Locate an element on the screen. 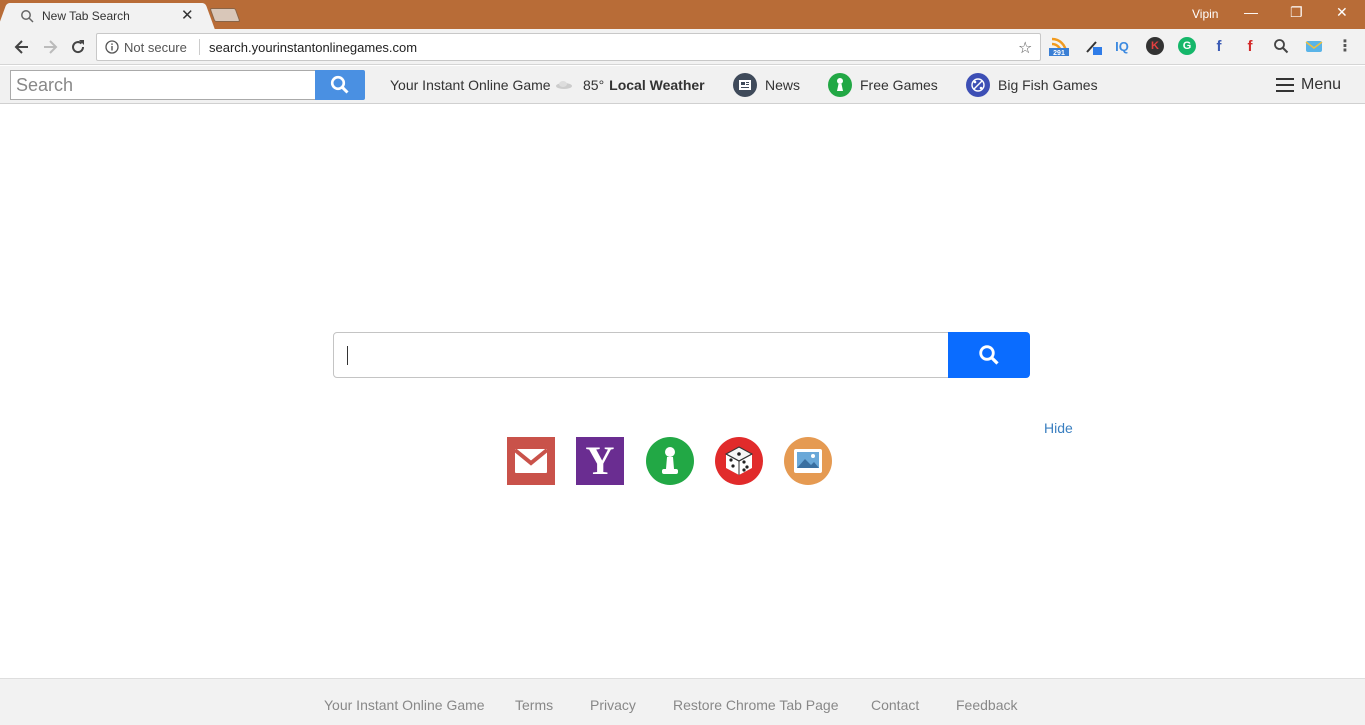  iq-extension-icon: IQ is located at coordinates (1122, 46).